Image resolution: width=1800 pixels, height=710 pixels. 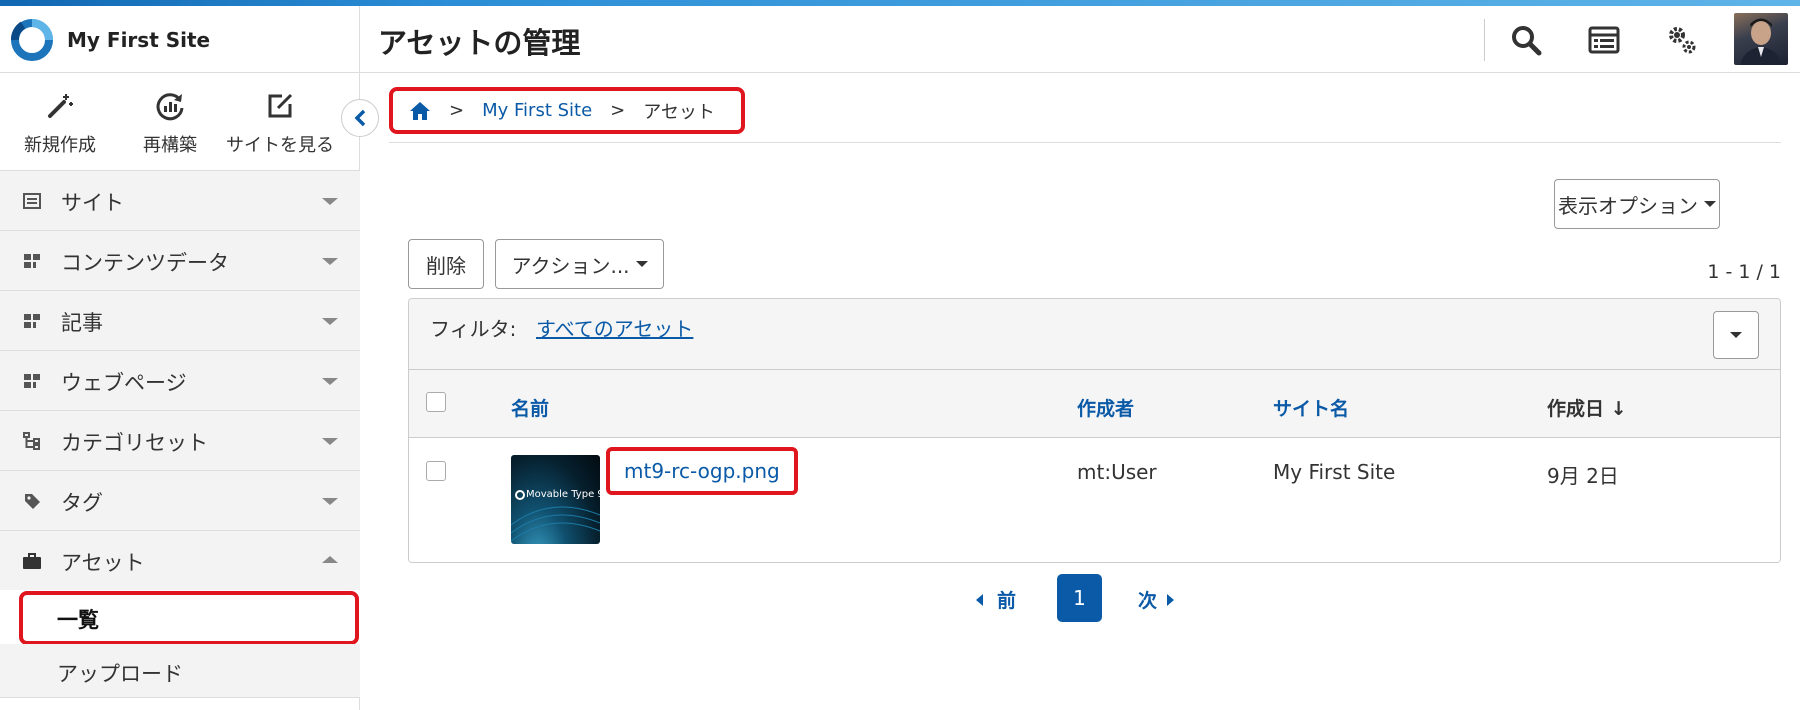 What do you see at coordinates (170, 107) in the screenshot?
I see `rebuild-icon` at bounding box center [170, 107].